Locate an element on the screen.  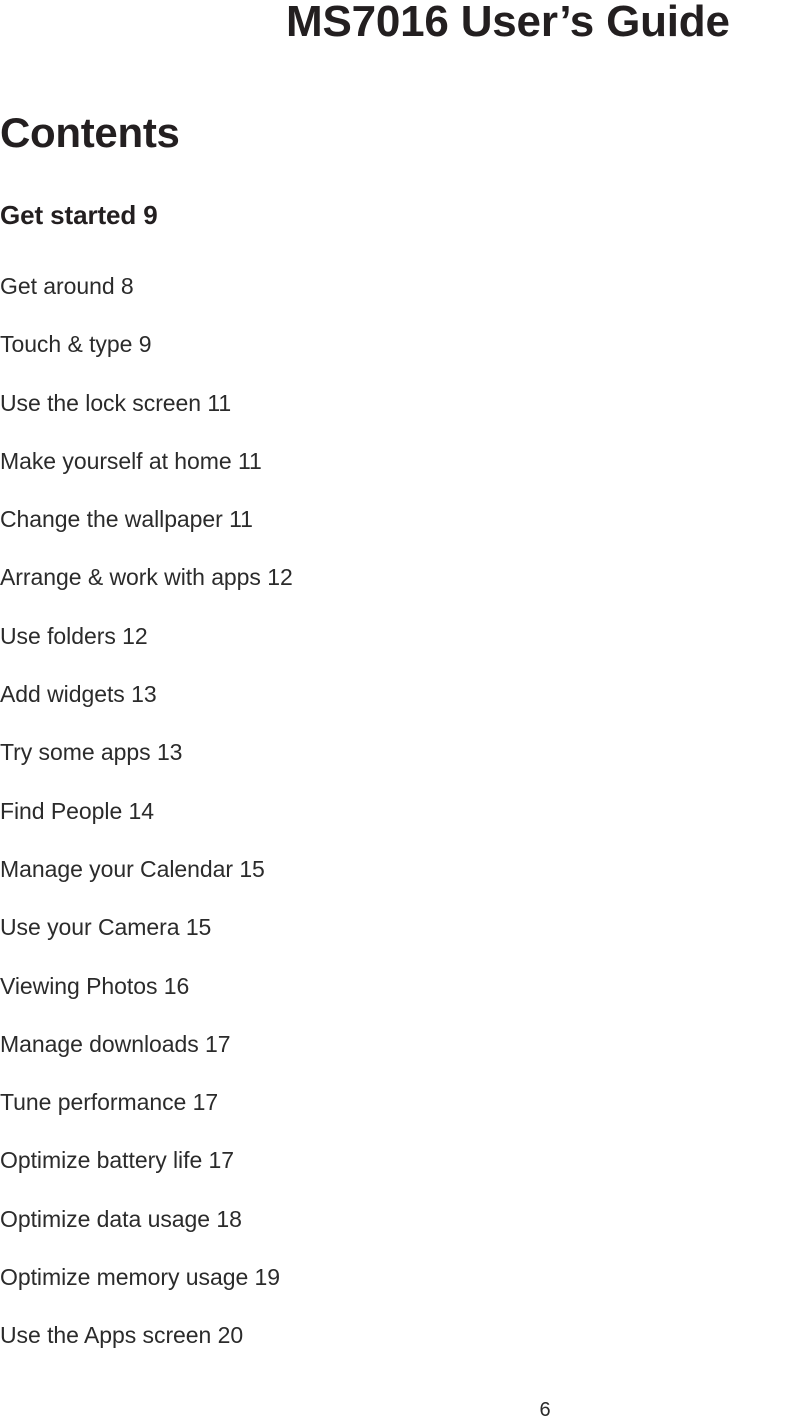
toc-entry: Optimize memory usage 19 is located at coordinates (396, 1292).